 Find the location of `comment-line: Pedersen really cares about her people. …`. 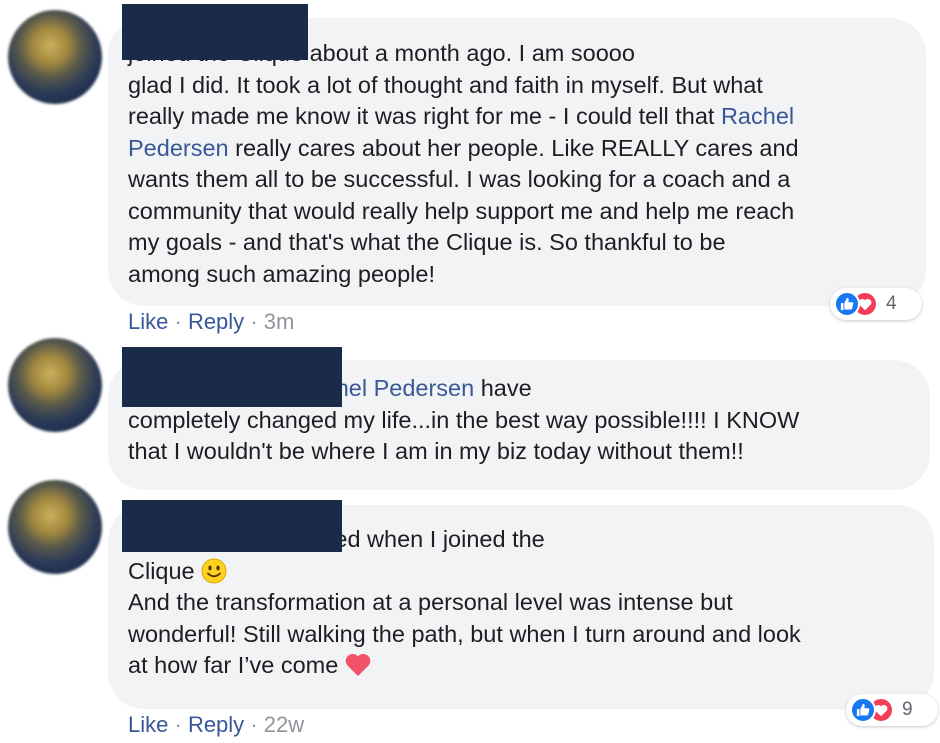

comment-line: Pedersen really cares about her people. … is located at coordinates (463, 149).